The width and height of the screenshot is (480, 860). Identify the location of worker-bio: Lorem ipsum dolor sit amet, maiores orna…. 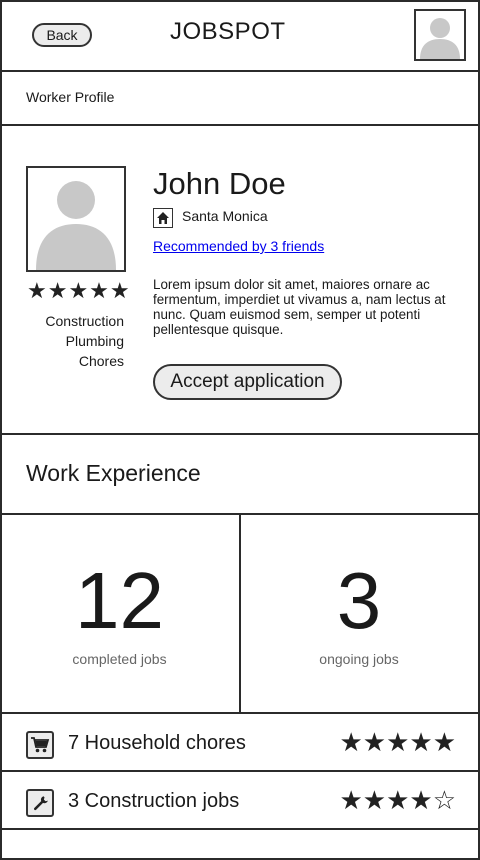
(299, 307).